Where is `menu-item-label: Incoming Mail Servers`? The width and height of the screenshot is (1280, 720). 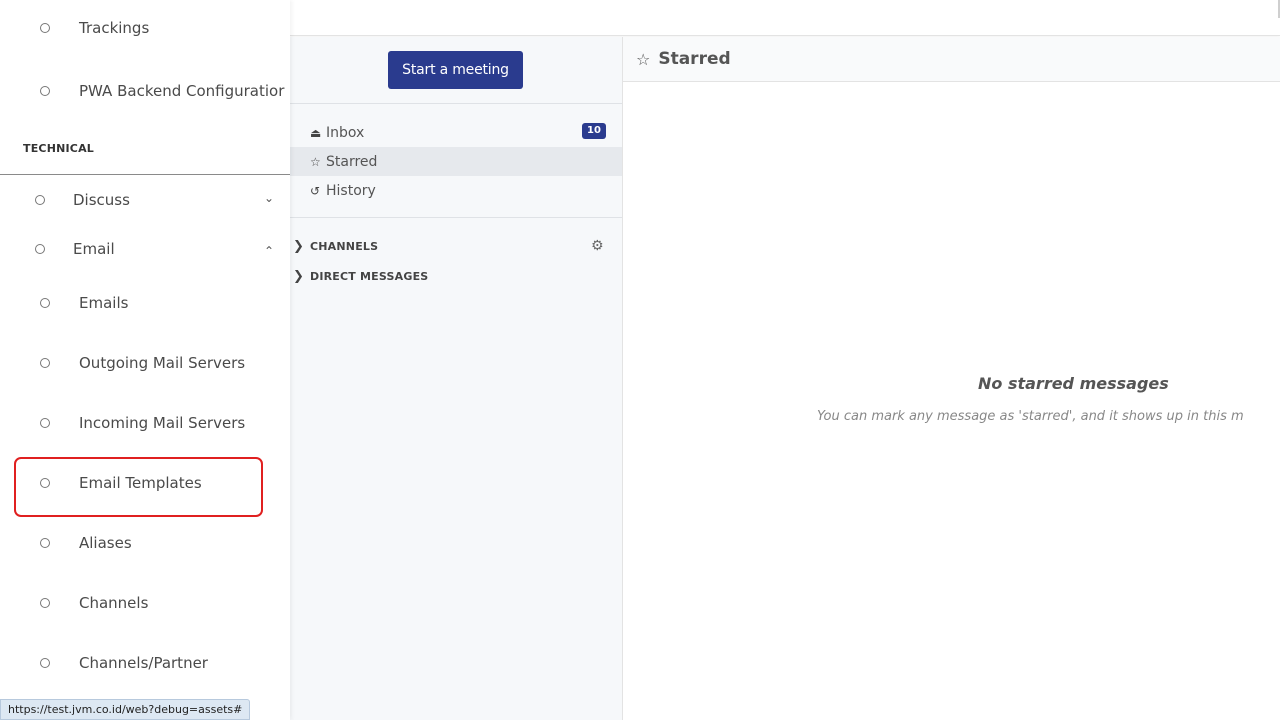
menu-item-label: Incoming Mail Servers is located at coordinates (162, 423).